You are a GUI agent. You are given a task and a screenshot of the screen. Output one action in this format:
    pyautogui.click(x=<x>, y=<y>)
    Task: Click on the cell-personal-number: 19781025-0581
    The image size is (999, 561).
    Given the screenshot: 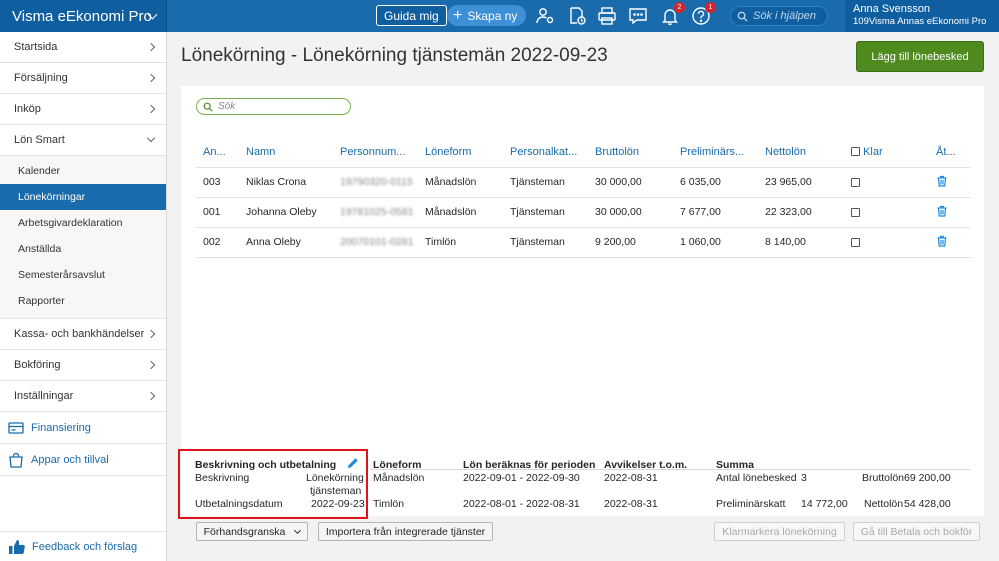 What is the action you would take?
    pyautogui.click(x=375, y=212)
    